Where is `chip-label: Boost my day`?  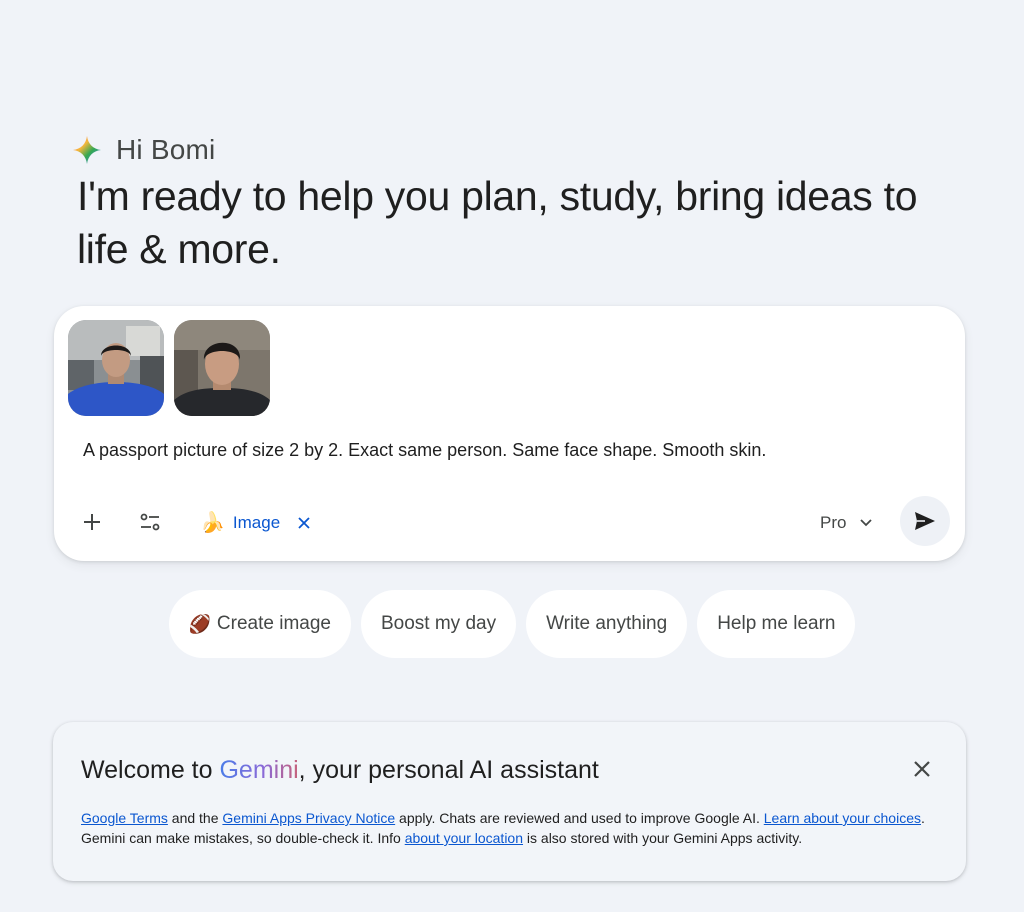 chip-label: Boost my day is located at coordinates (438, 623).